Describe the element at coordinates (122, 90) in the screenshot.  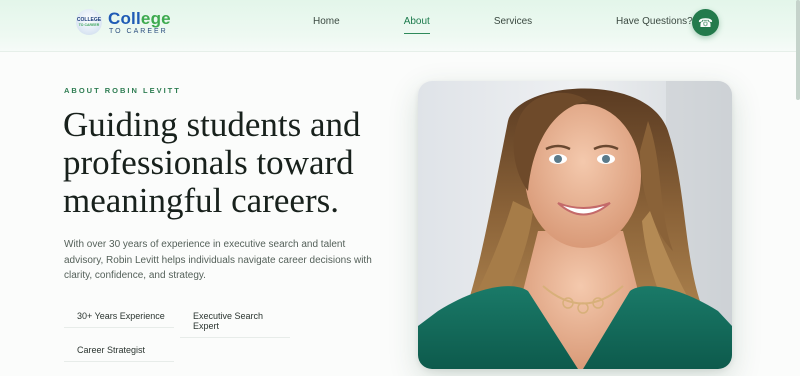
I see `section-eyebrow: ABOUT ROBIN LEVITT` at that location.